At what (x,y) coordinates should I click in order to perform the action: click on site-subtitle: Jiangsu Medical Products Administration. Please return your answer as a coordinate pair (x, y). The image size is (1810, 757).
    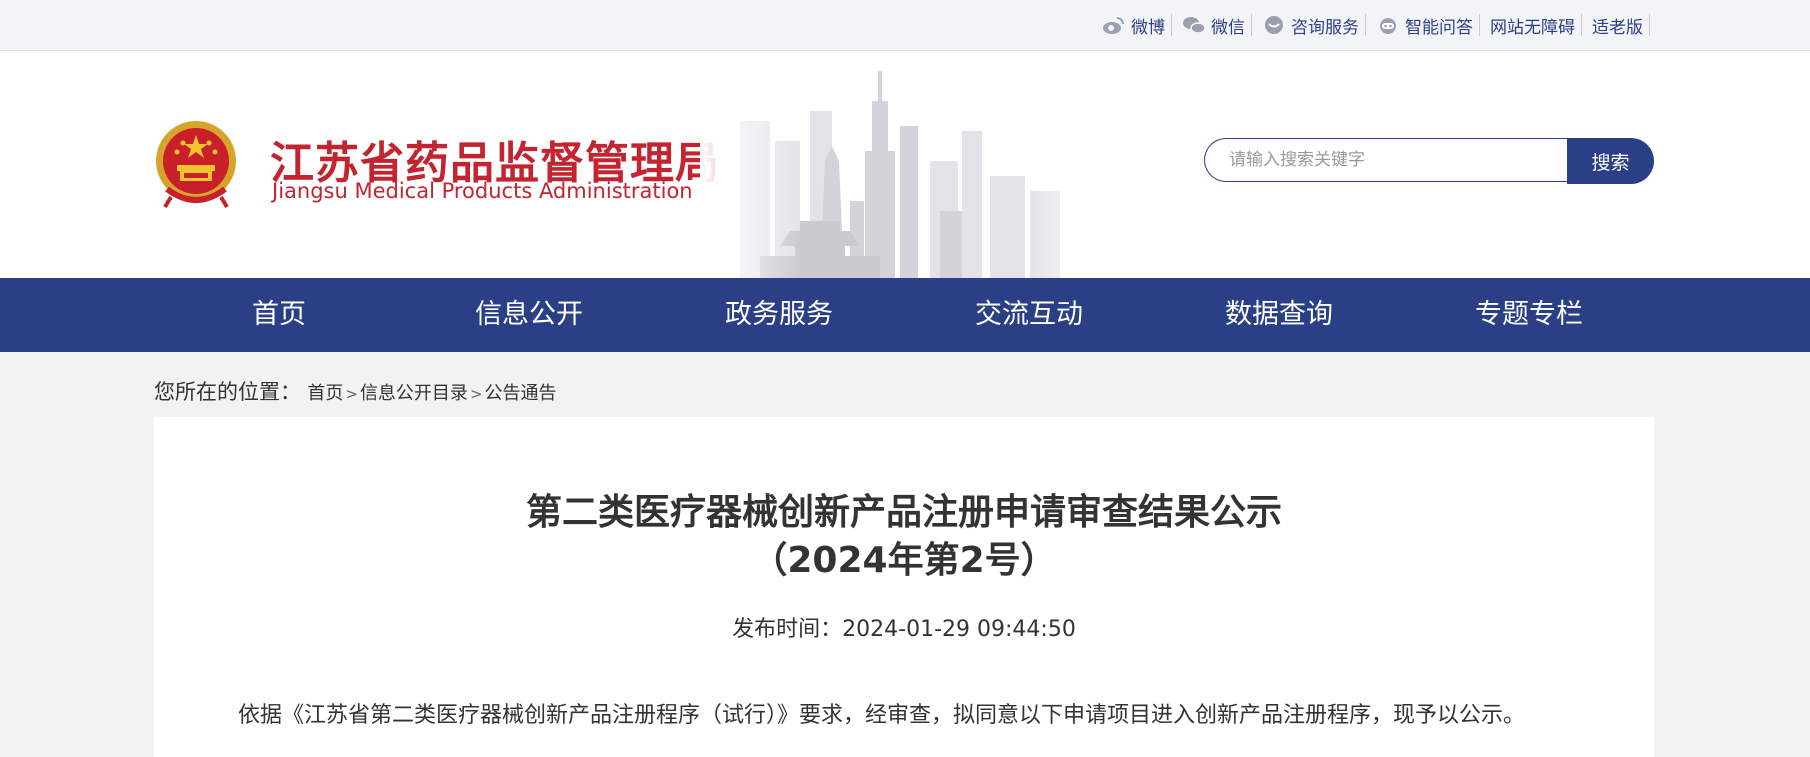
    Looking at the image, I should click on (482, 191).